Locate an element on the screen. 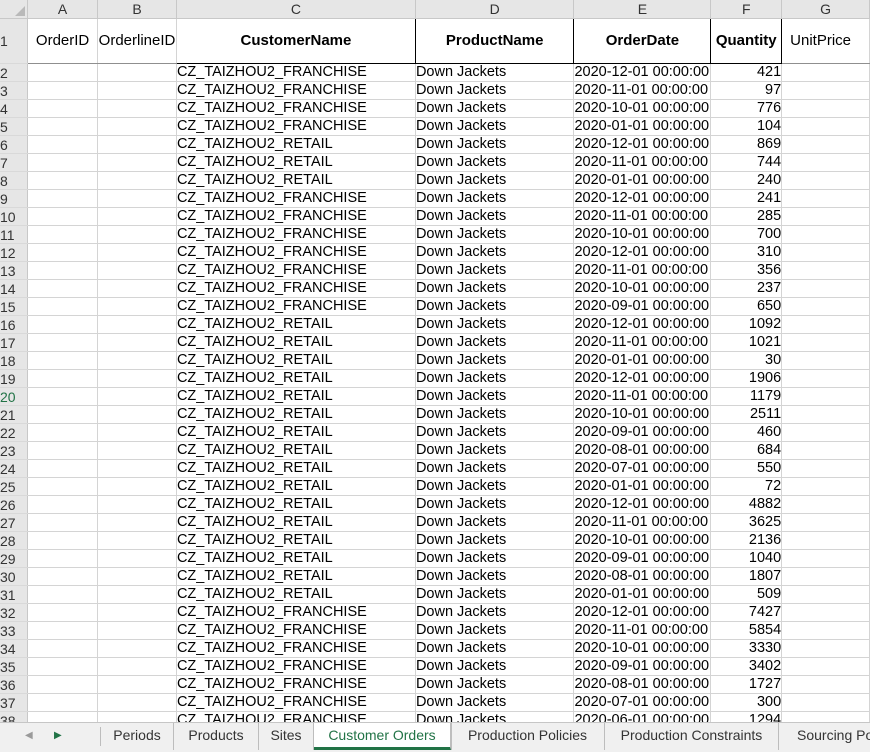 This screenshot has width=870, height=752. cell-quantity: 684 is located at coordinates (746, 450).